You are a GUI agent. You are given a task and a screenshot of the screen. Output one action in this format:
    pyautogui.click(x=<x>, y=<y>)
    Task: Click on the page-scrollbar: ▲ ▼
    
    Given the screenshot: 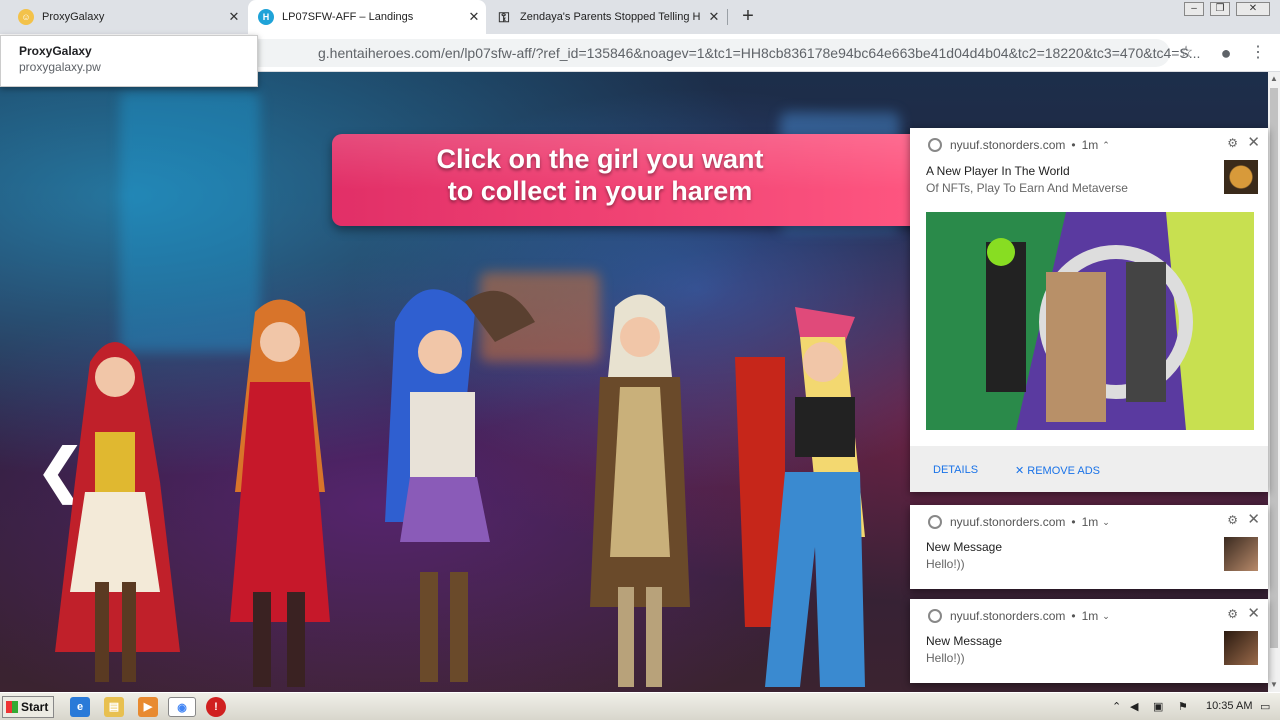 What is the action you would take?
    pyautogui.click(x=1274, y=382)
    